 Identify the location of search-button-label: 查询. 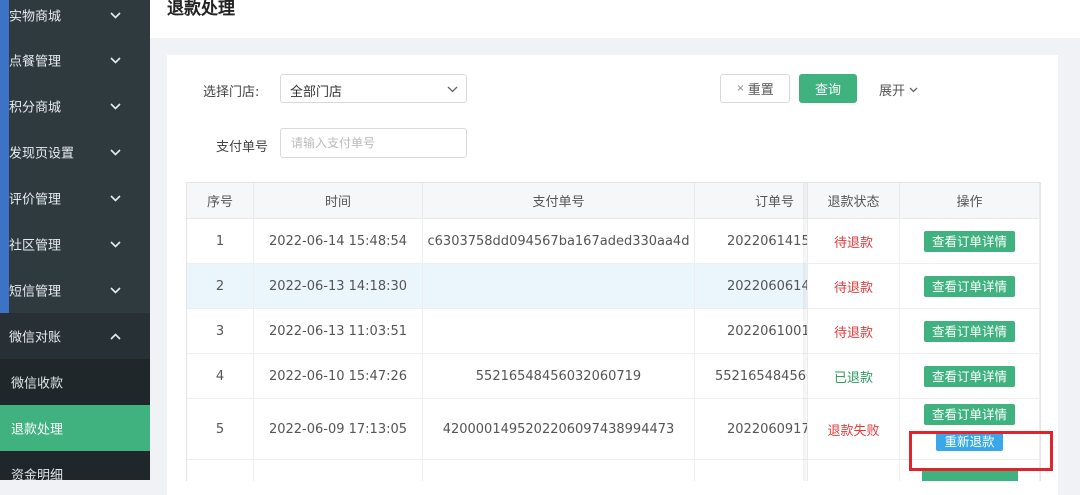
(827, 90).